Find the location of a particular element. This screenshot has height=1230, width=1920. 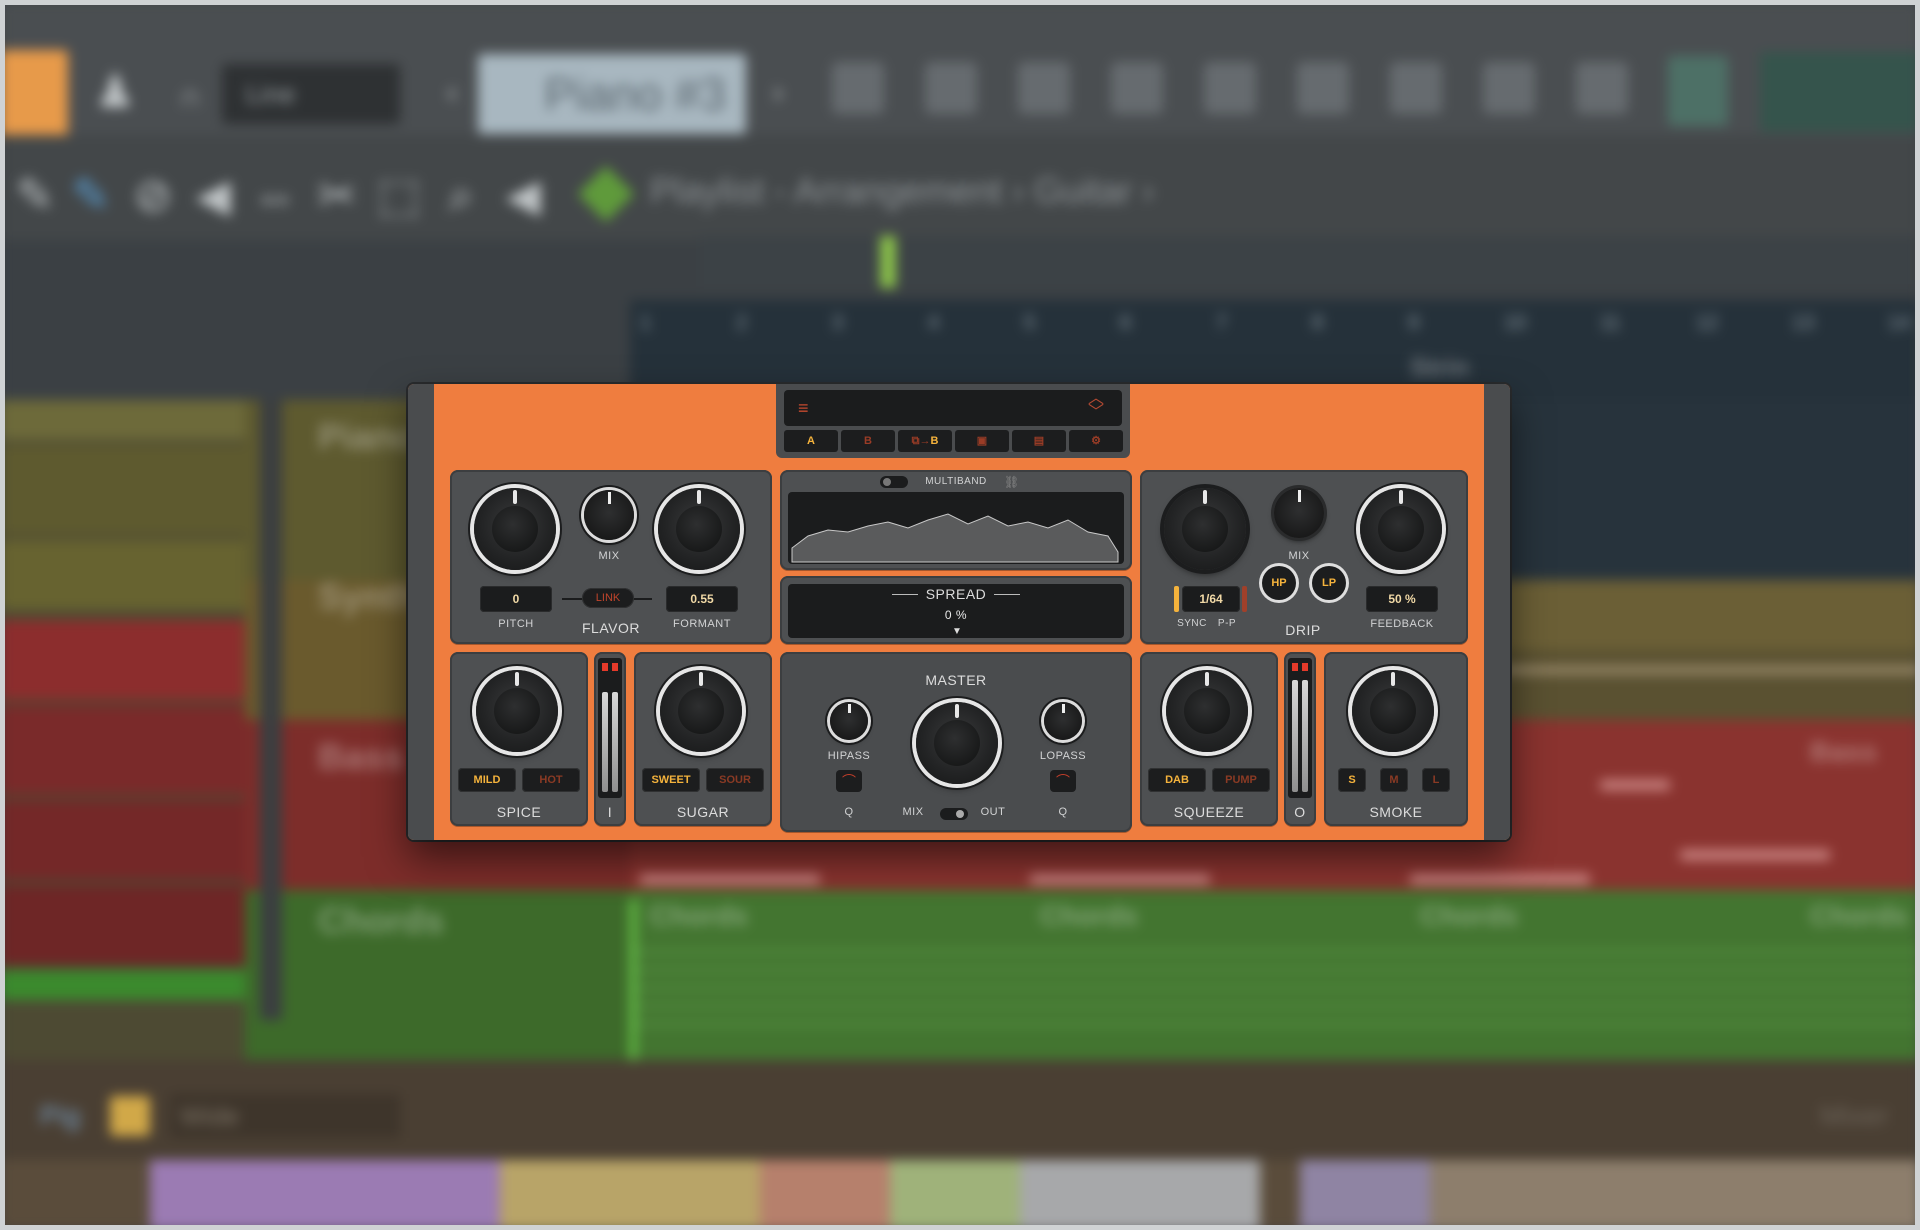

drip-time-value: 1/64 is located at coordinates (1211, 599).